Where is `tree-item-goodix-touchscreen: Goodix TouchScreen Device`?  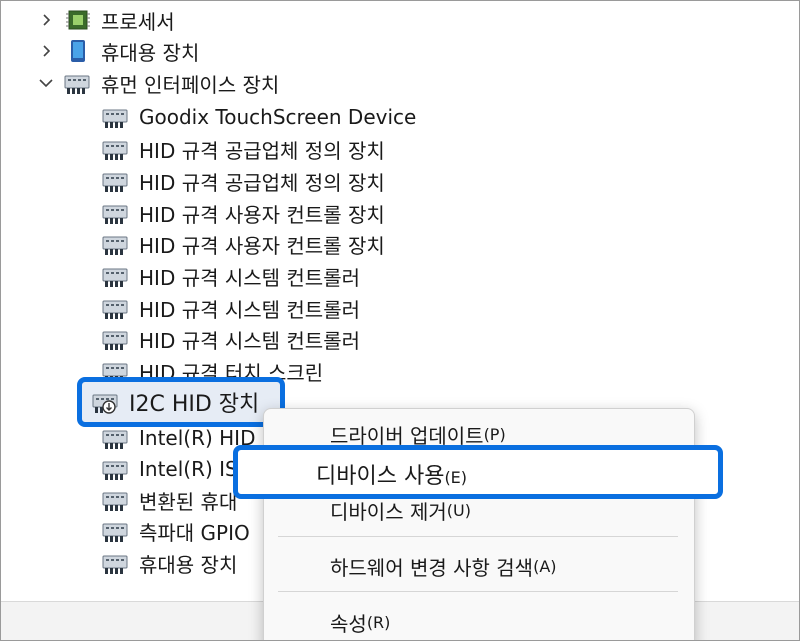
tree-item-goodix-touchscreen: Goodix TouchScreen Device is located at coordinates (258, 117).